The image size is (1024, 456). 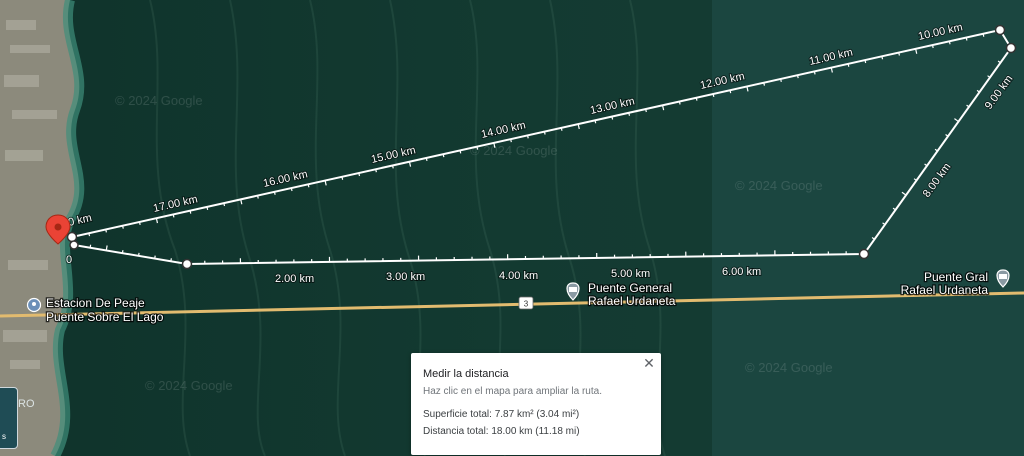 What do you see at coordinates (26, 404) in the screenshot?
I see `side-label: RO` at bounding box center [26, 404].